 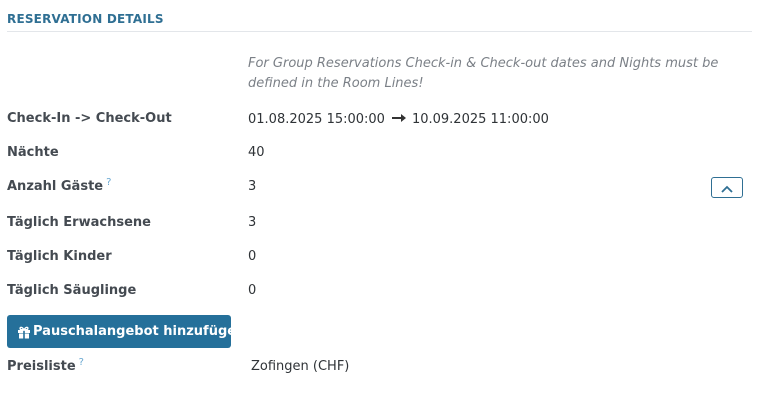 I want to click on anzahl-gaeste-label-wrap: Anzahl Gäste?, so click(x=59, y=187).